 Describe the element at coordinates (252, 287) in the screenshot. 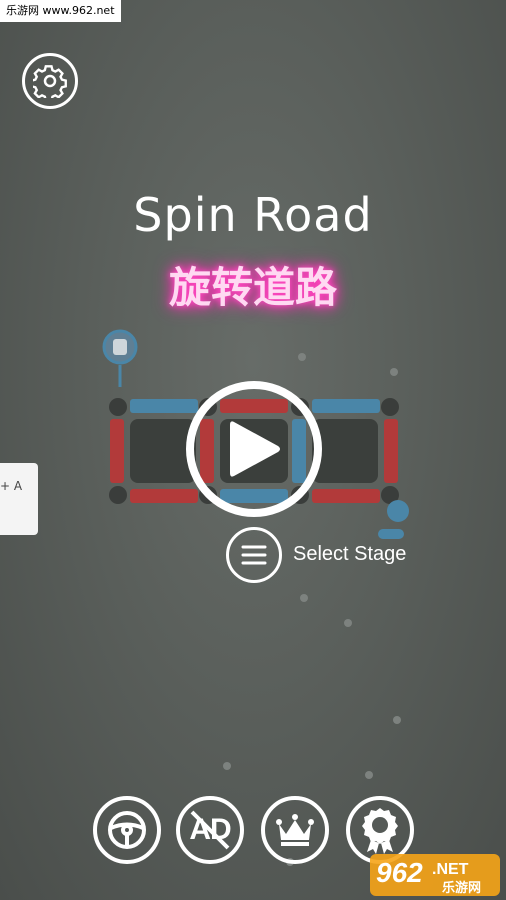

I see `game-title-chinese: 旋转道路` at that location.